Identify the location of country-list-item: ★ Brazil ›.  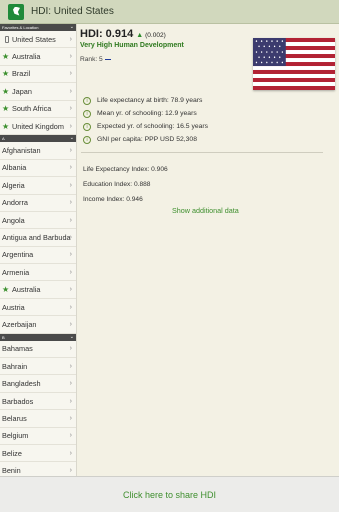
(38, 75).